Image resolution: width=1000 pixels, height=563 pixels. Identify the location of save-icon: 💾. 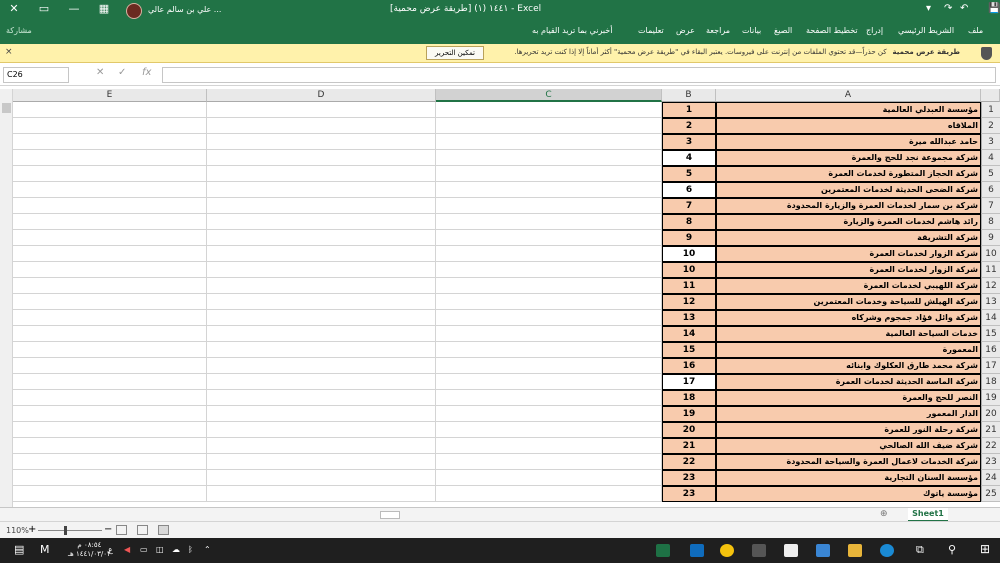
(994, 8).